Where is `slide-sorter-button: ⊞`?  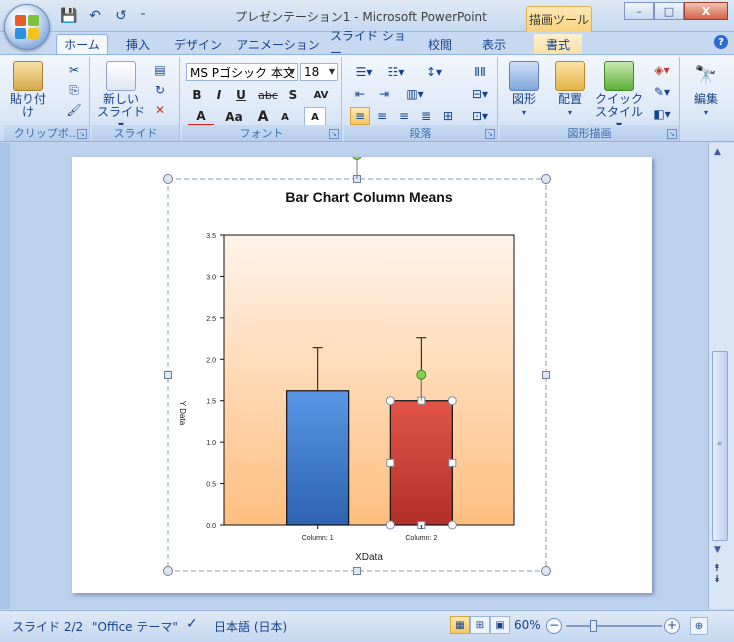
slide-sorter-button: ⊞ is located at coordinates (480, 625).